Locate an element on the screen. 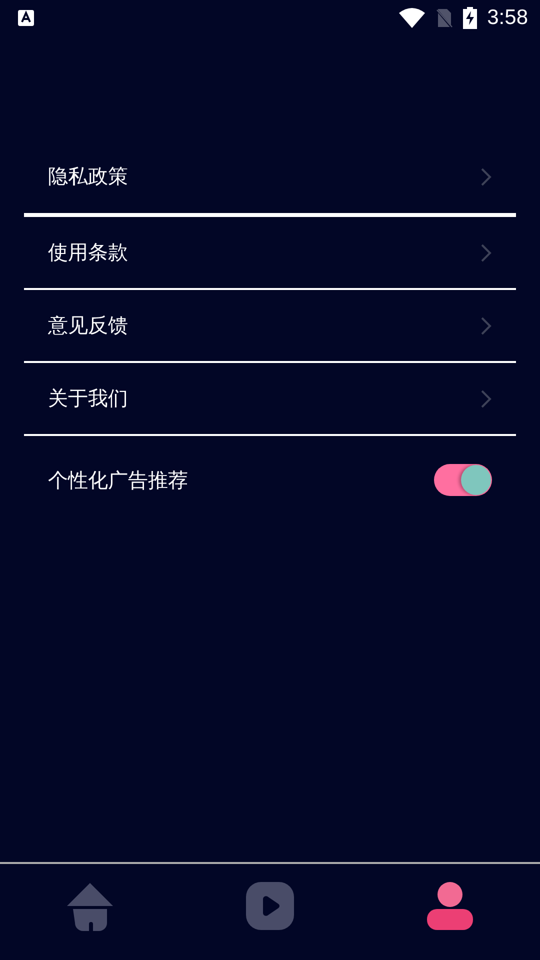 The image size is (540, 960). settings-row: 关于我们 is located at coordinates (270, 399).